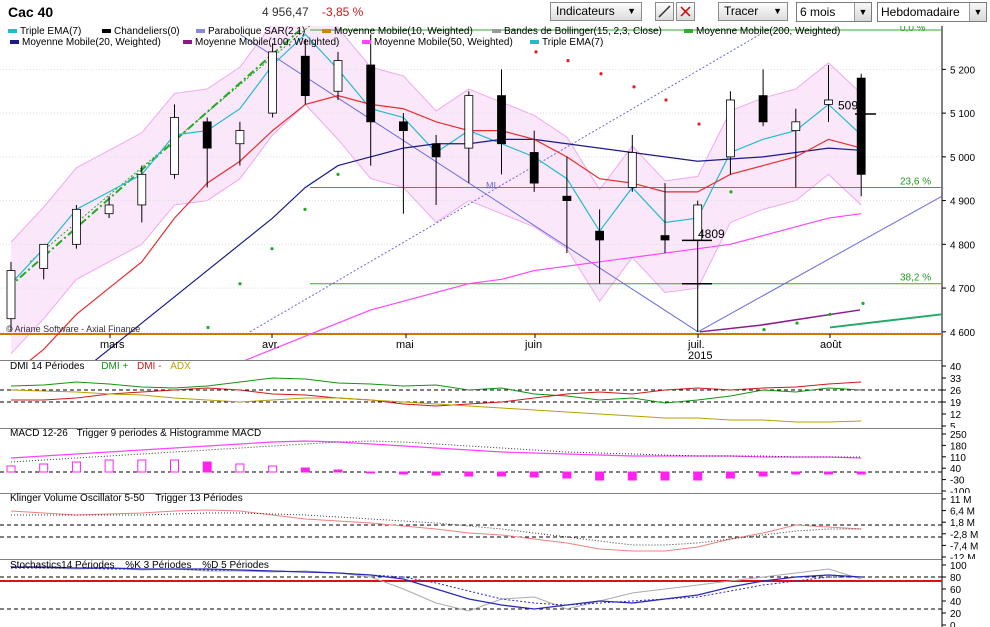 The image size is (990, 627). What do you see at coordinates (962, 523) in the screenshot?
I see `panel-tick-label: 1,8 M` at bounding box center [962, 523].